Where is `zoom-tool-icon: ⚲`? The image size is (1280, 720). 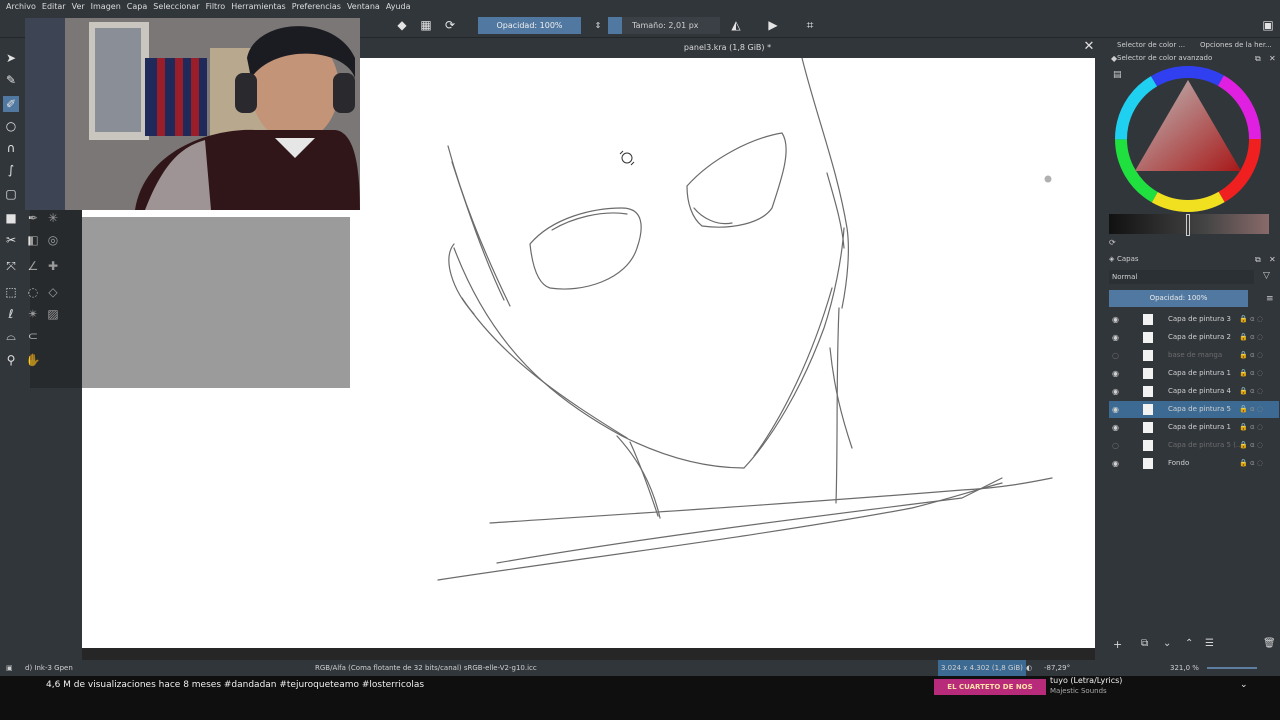
zoom-tool-icon: ⚲ is located at coordinates (11, 360).